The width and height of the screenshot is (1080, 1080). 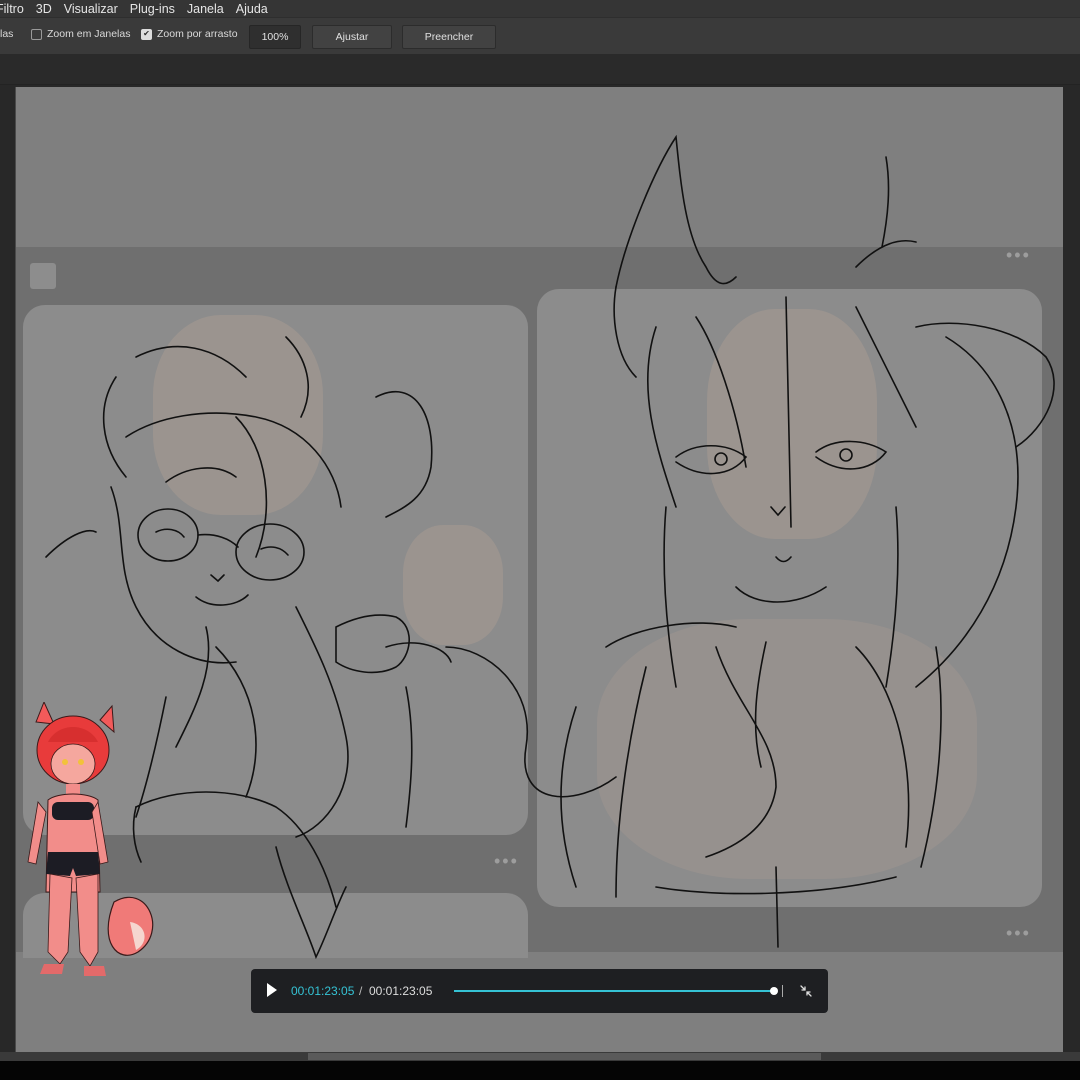 What do you see at coordinates (275, 37) in the screenshot?
I see `zoom-value-field: 100%` at bounding box center [275, 37].